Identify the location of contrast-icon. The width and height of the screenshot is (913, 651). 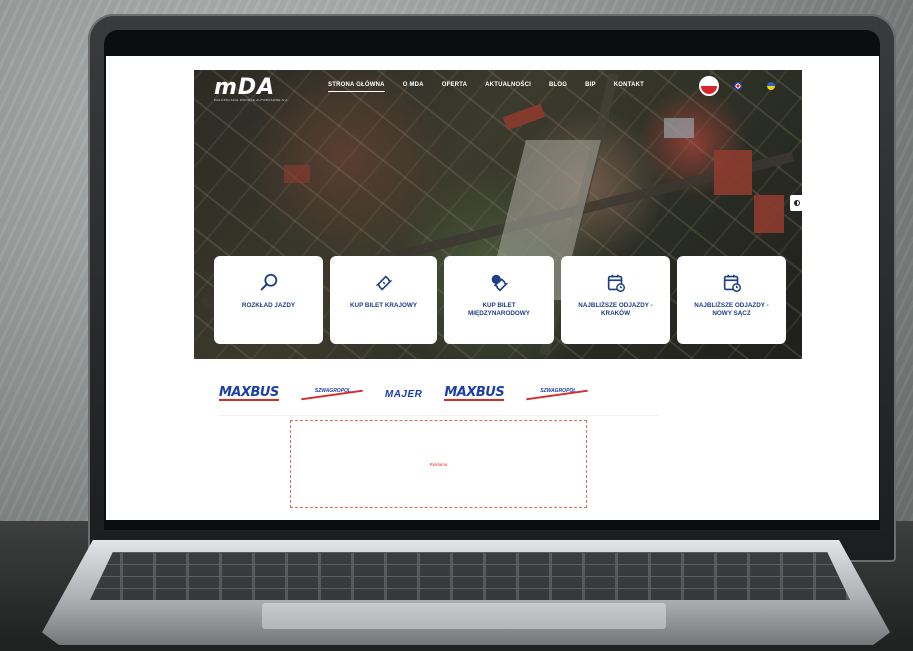
(797, 203).